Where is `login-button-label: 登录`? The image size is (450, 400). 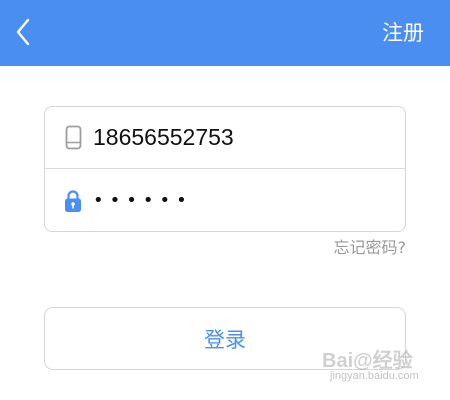
login-button-label: 登录 is located at coordinates (225, 339).